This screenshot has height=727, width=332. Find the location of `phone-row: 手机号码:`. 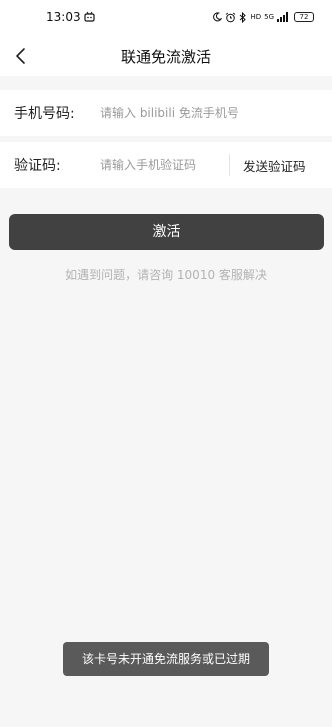

phone-row: 手机号码: is located at coordinates (166, 113).